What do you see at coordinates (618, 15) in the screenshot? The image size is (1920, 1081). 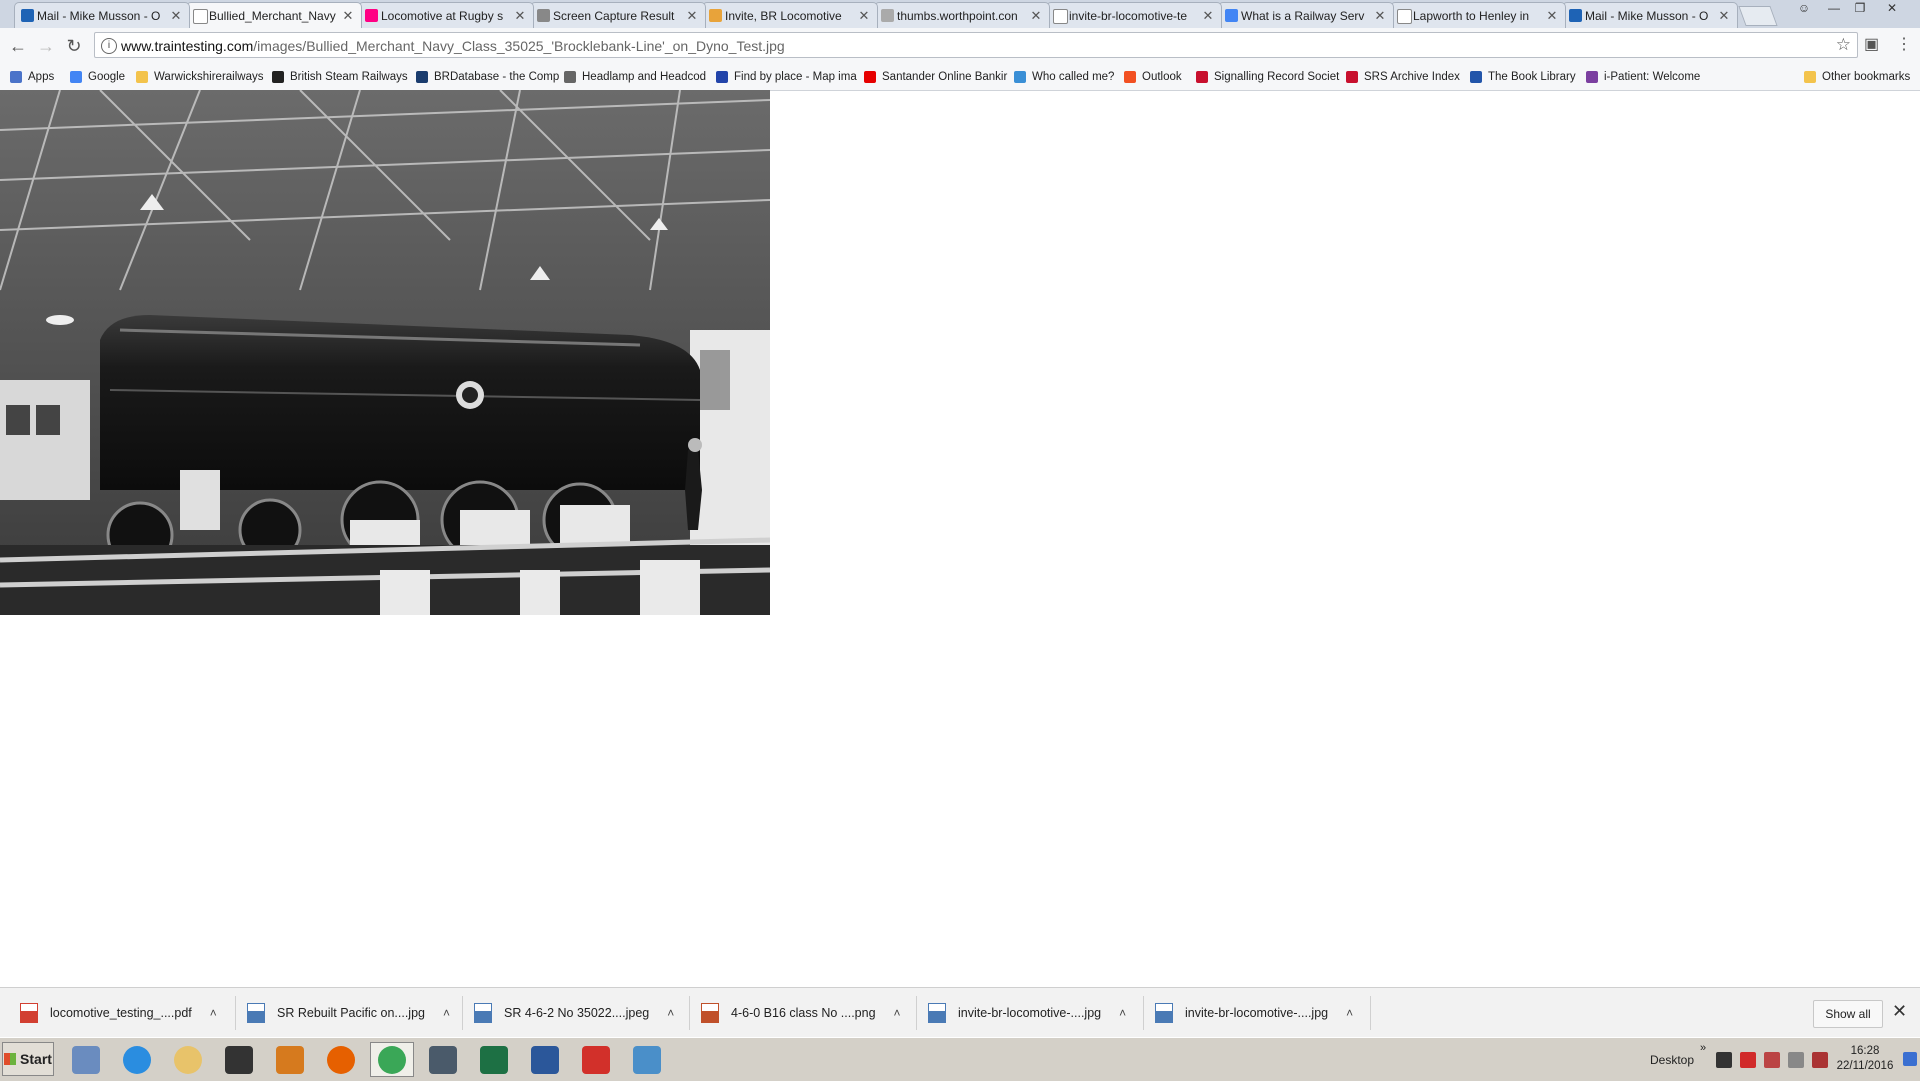 I see `tab-4: Screen Capture Result ✕` at bounding box center [618, 15].